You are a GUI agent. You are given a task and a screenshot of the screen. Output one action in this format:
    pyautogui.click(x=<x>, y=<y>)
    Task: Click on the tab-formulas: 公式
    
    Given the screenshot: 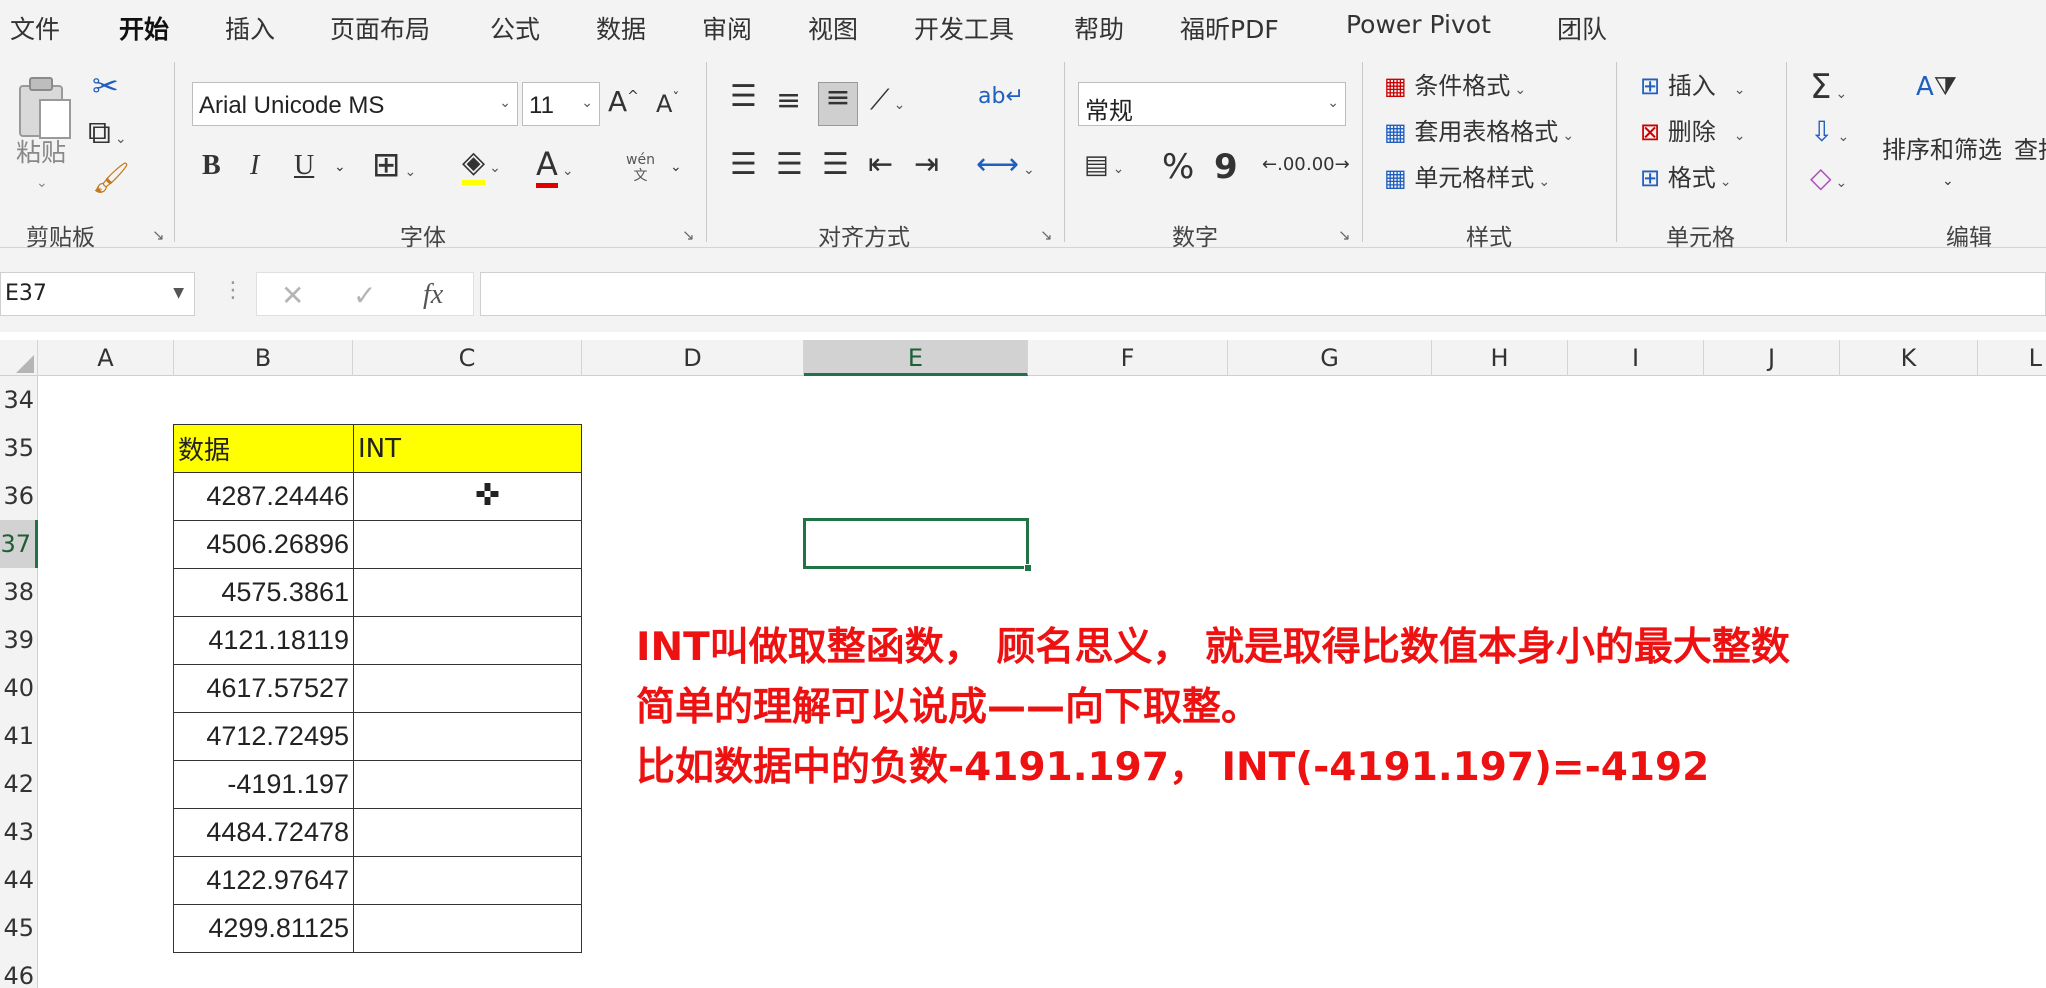 What is the action you would take?
    pyautogui.click(x=515, y=28)
    